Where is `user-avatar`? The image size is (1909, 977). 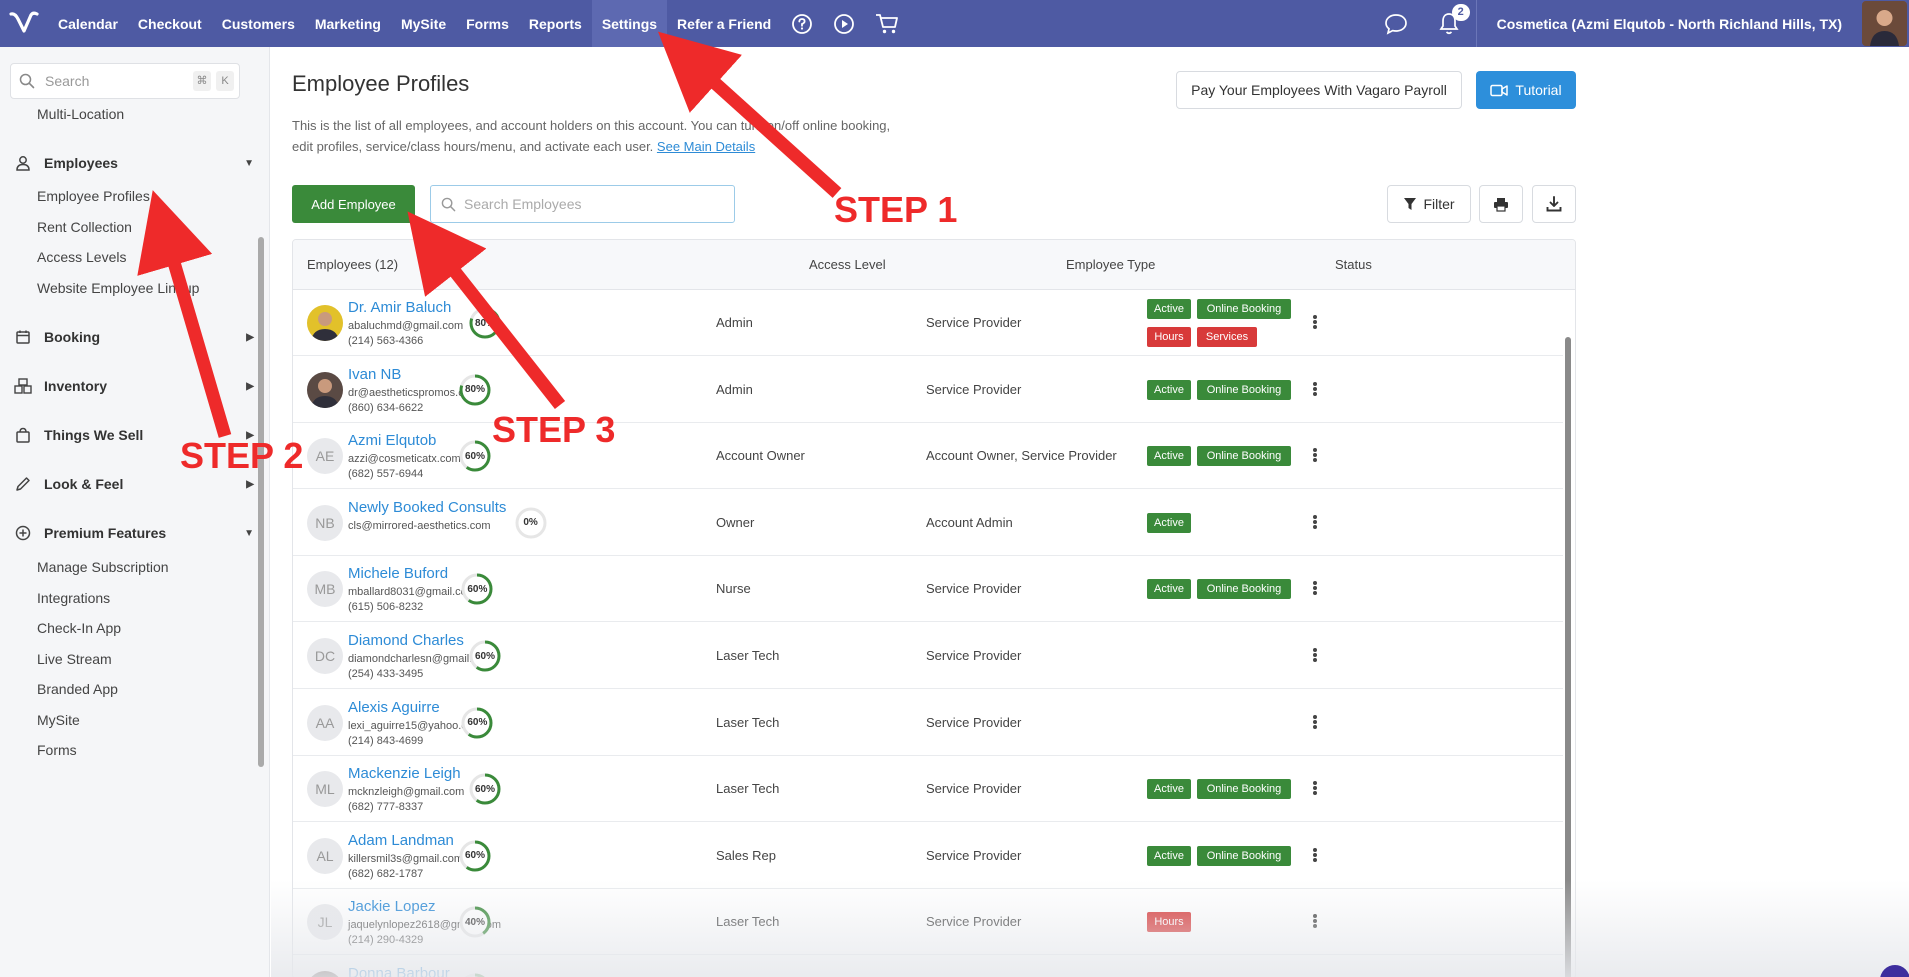 user-avatar is located at coordinates (1884, 23).